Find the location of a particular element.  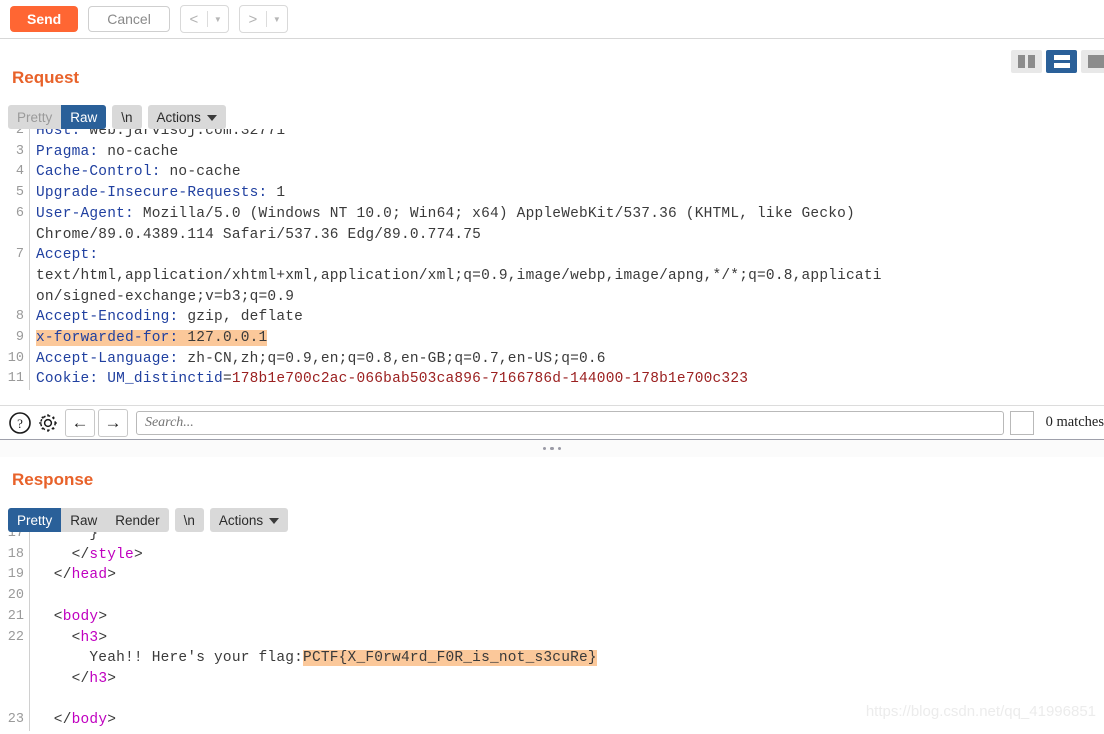

code-segment: Upgrade-Insecure-Requests: is located at coordinates (152, 193).